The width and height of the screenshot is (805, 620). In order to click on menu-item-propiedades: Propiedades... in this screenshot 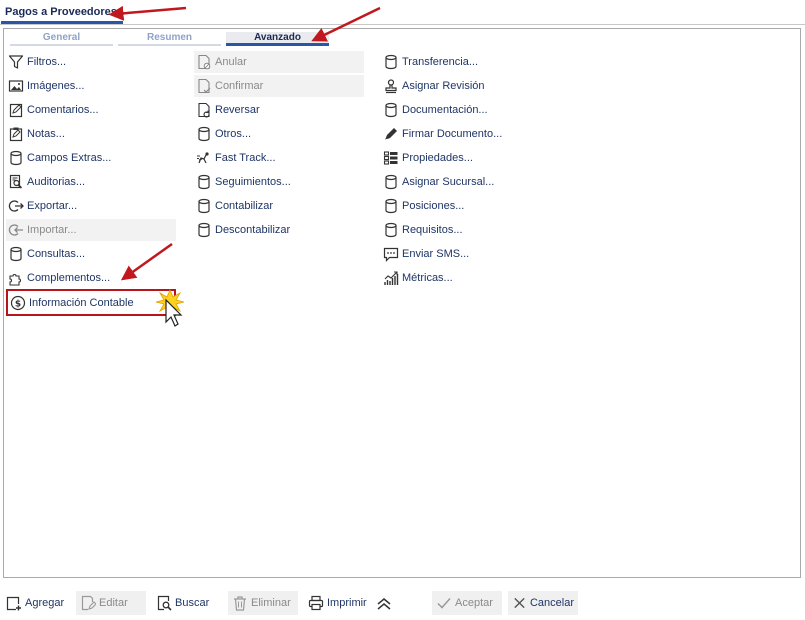, I will do `click(471, 158)`.